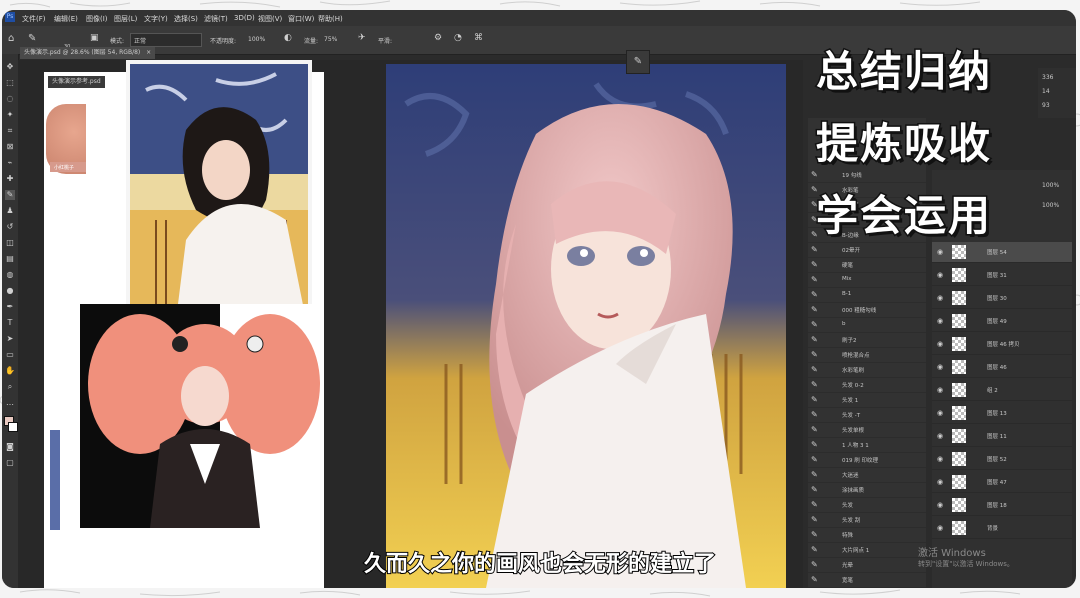 The image size is (1080, 598). Describe the element at coordinates (186, 19) in the screenshot. I see `menu-select: 选择(S)` at that location.